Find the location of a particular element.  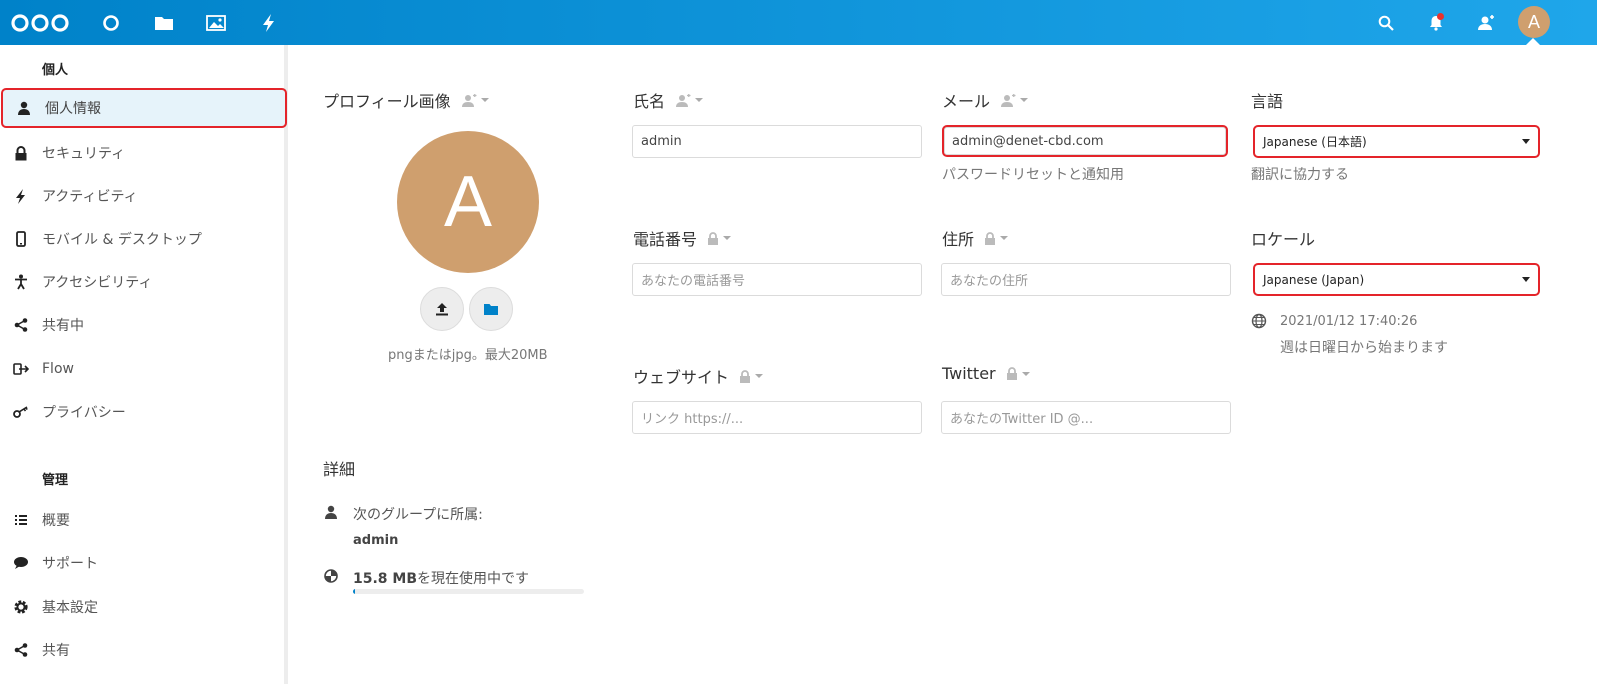

sidebar-item-activity: アクティビティ is located at coordinates (144, 196).